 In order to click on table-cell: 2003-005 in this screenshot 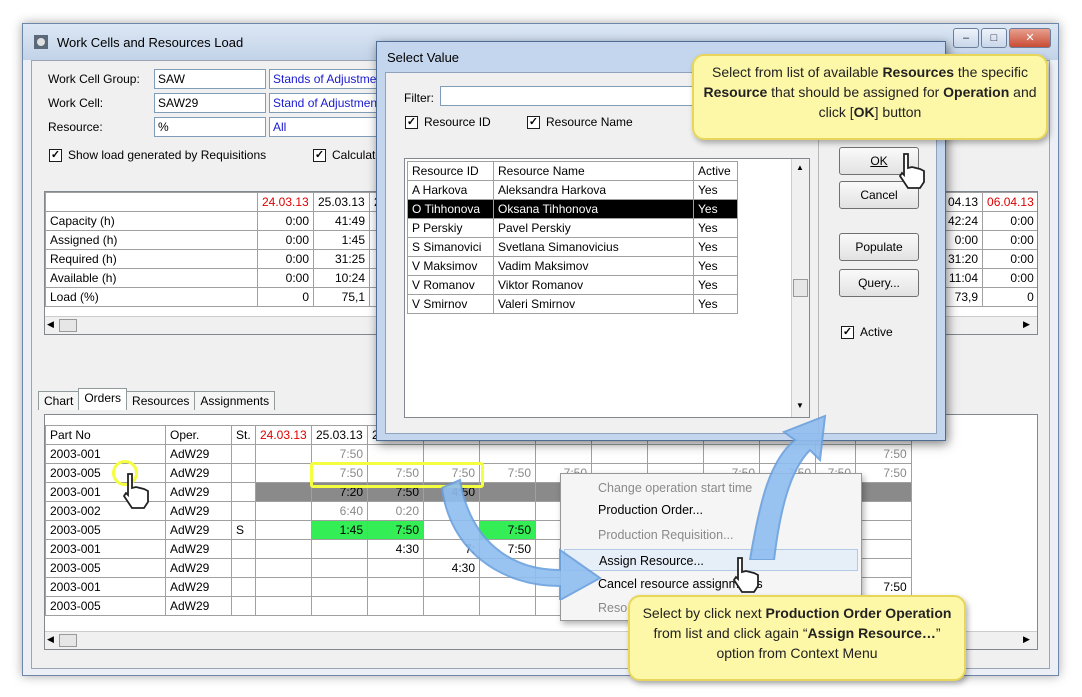, I will do `click(105, 568)`.